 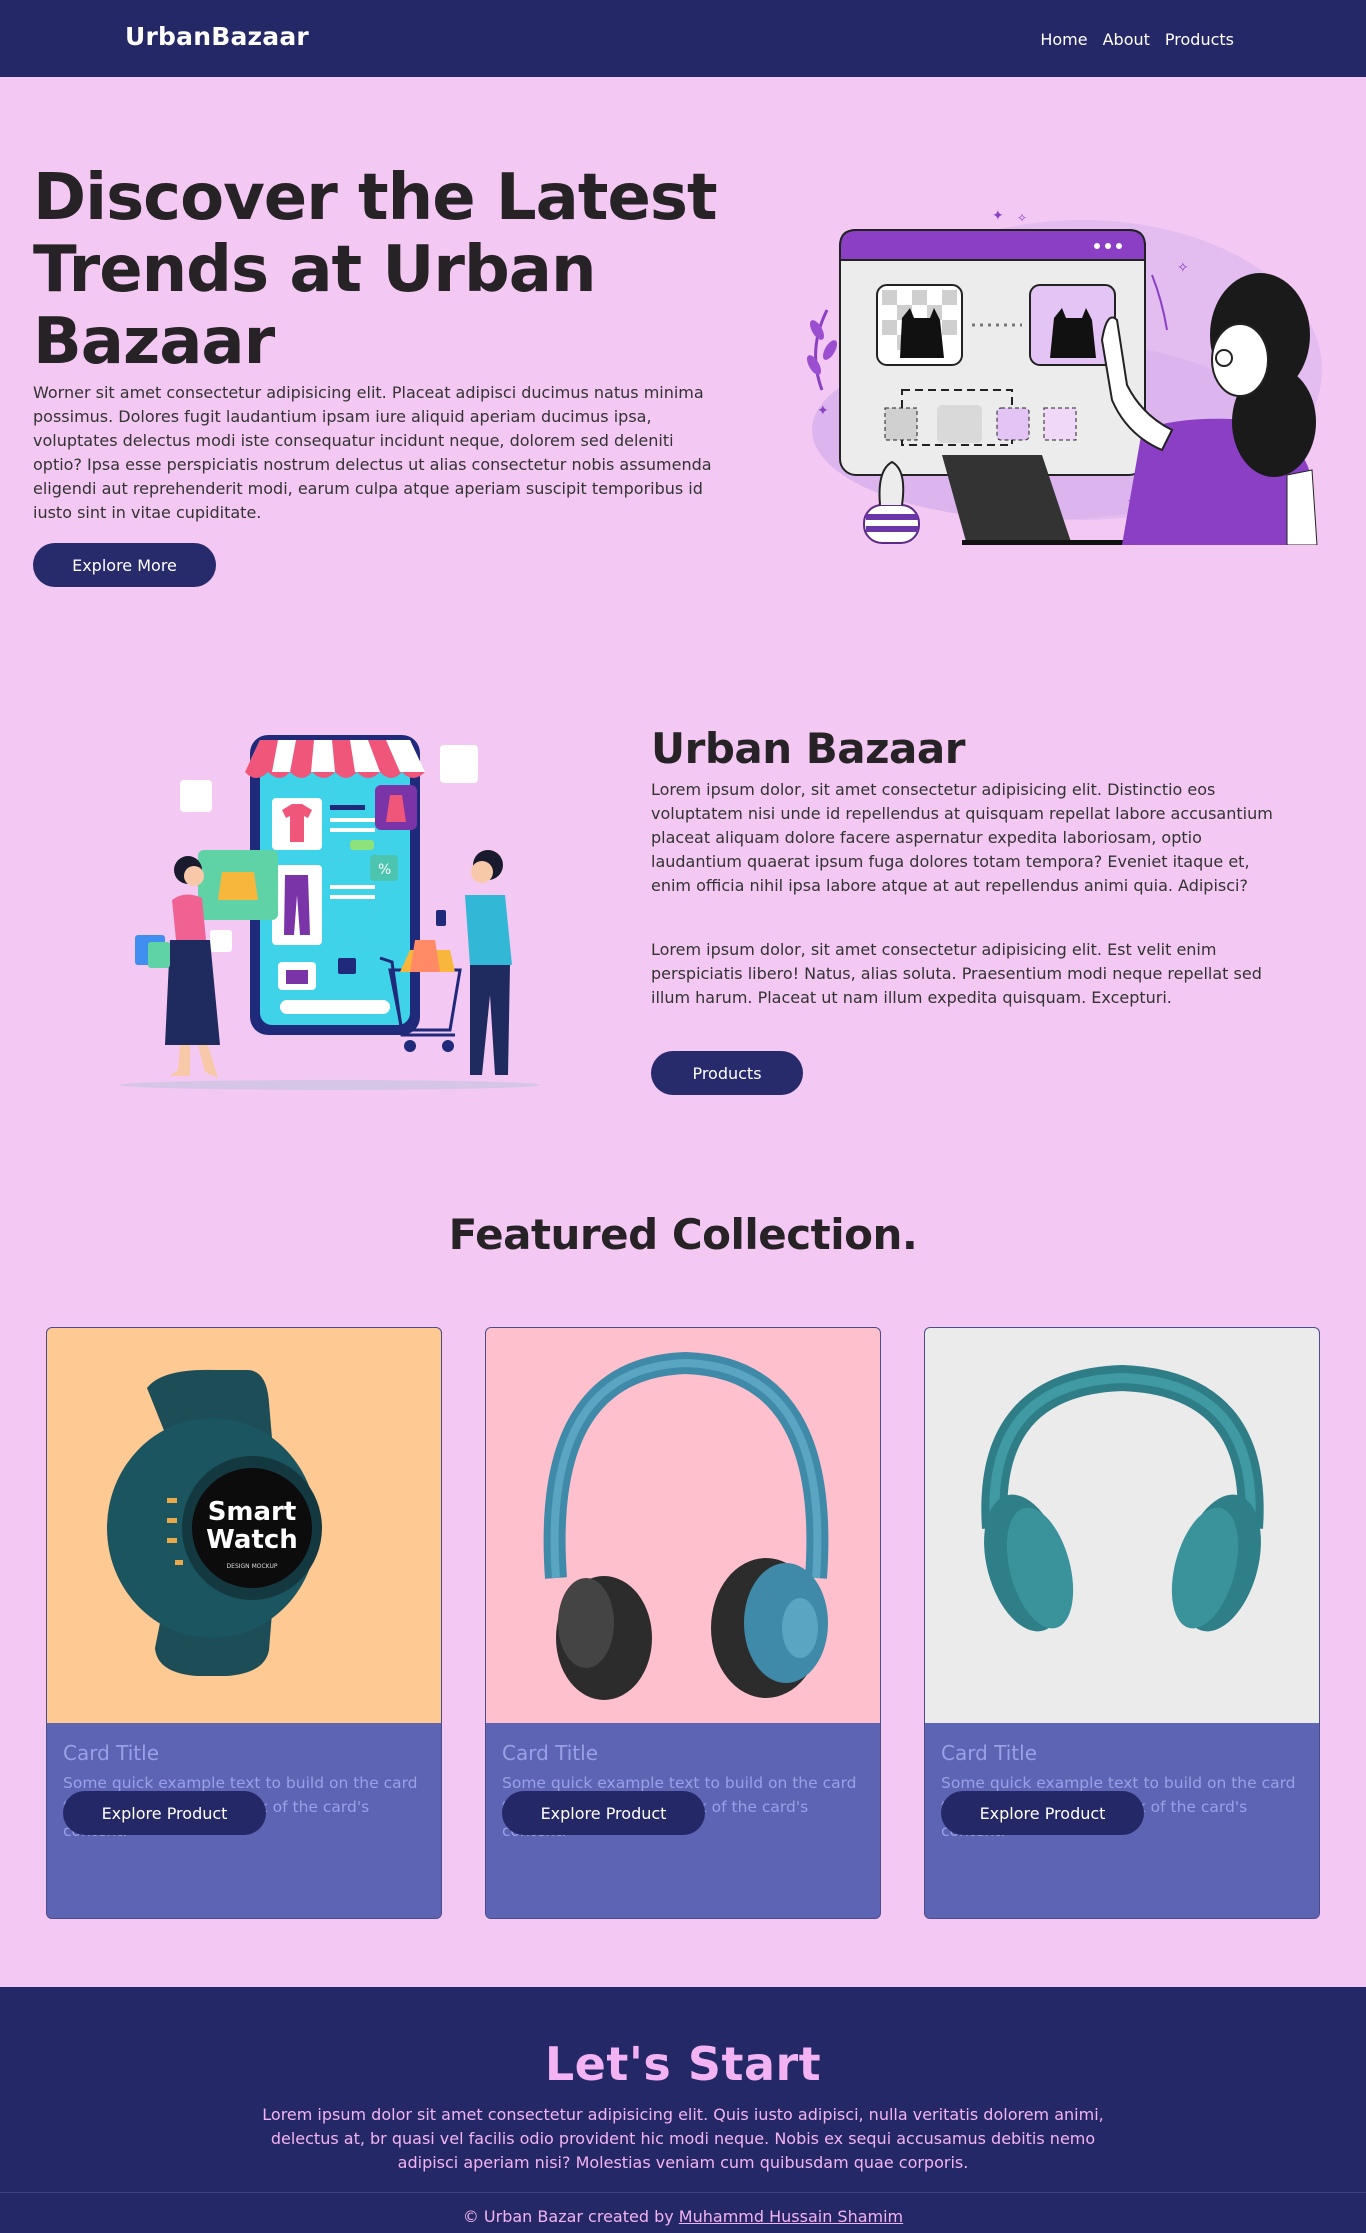 What do you see at coordinates (683, 1525) in the screenshot?
I see `blue-headphones-image` at bounding box center [683, 1525].